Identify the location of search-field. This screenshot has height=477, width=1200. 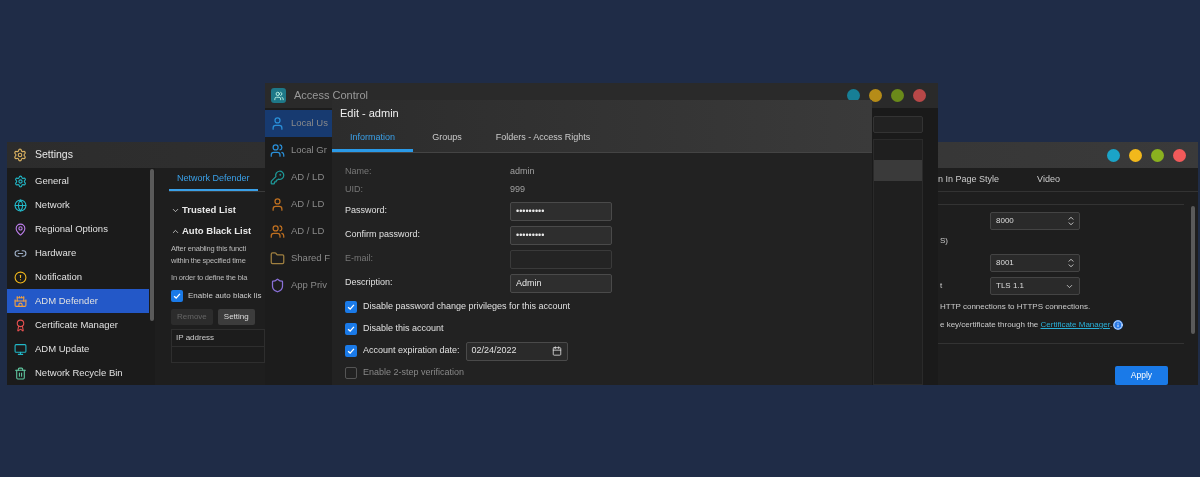
(898, 124).